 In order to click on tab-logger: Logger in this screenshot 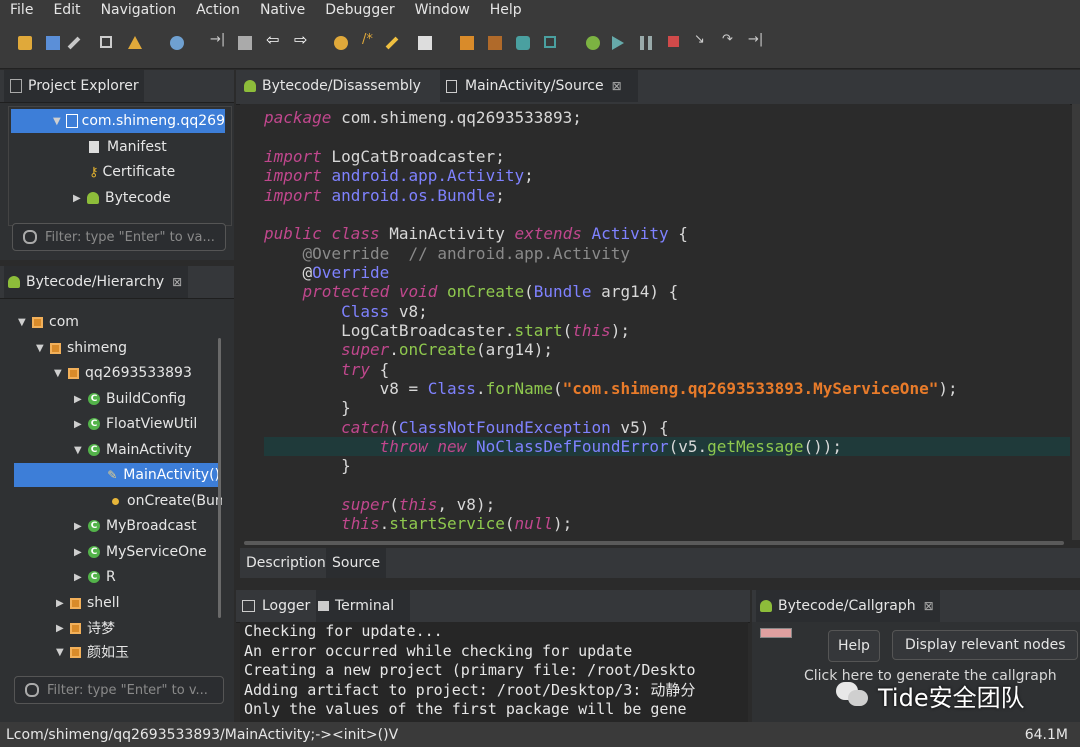, I will do `click(277, 606)`.